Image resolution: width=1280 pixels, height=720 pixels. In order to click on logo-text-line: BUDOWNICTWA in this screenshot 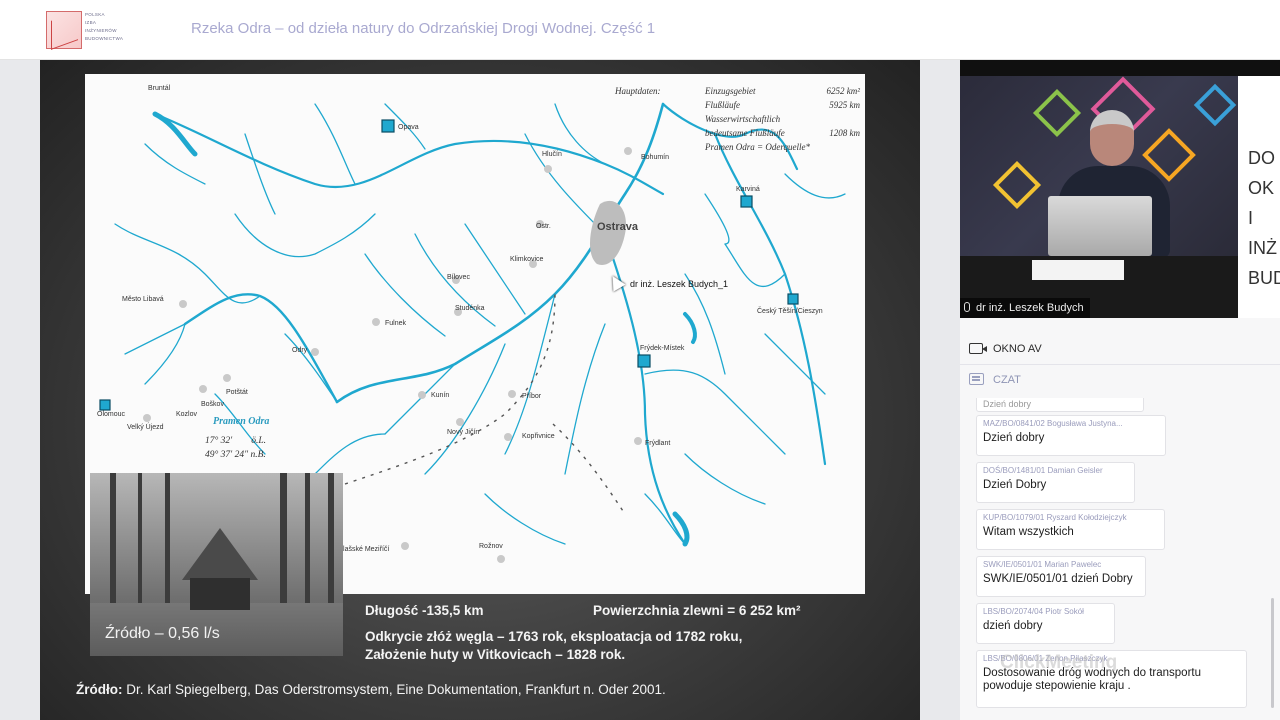, I will do `click(104, 38)`.